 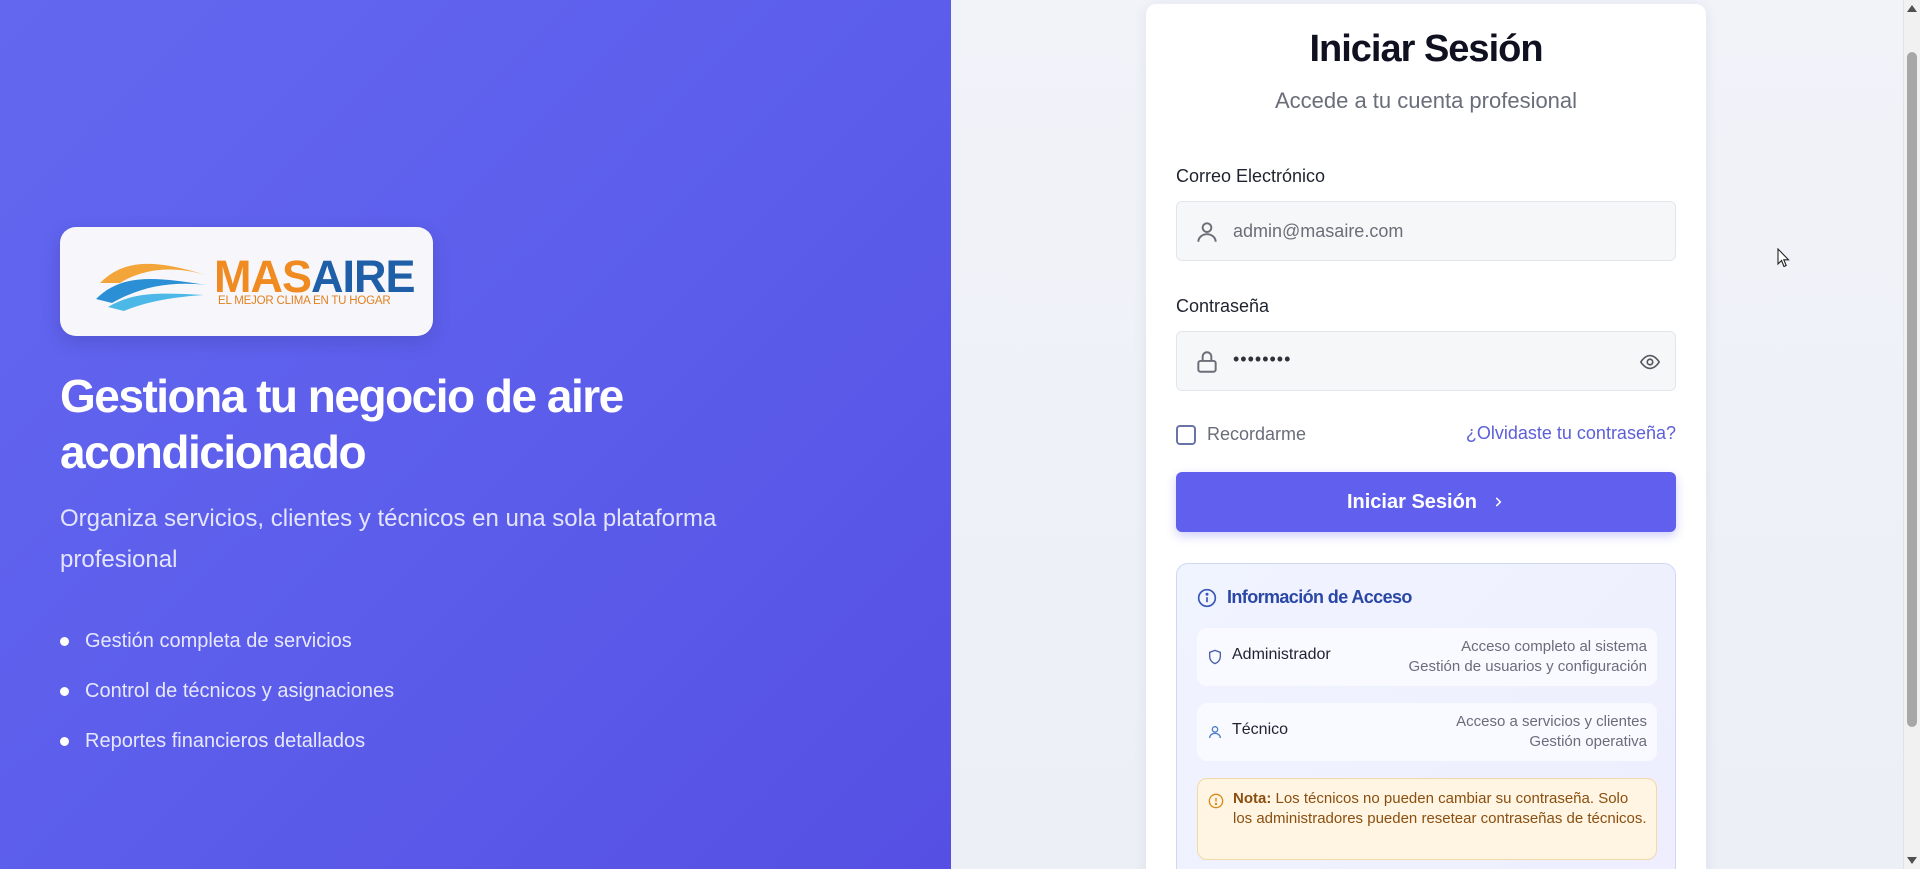 What do you see at coordinates (304, 301) in the screenshot?
I see `logo-tagline: EL MEJOR CLIMA EN TU HOGAR` at bounding box center [304, 301].